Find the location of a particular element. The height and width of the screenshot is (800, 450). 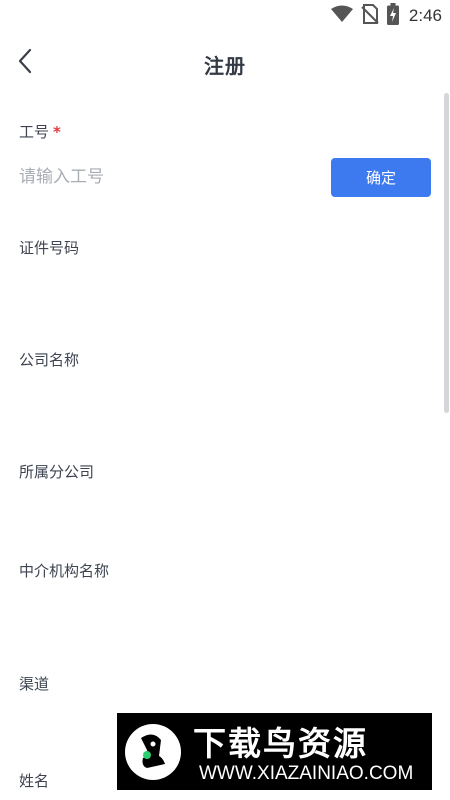

status-icons: 2:46 is located at coordinates (386, 16).